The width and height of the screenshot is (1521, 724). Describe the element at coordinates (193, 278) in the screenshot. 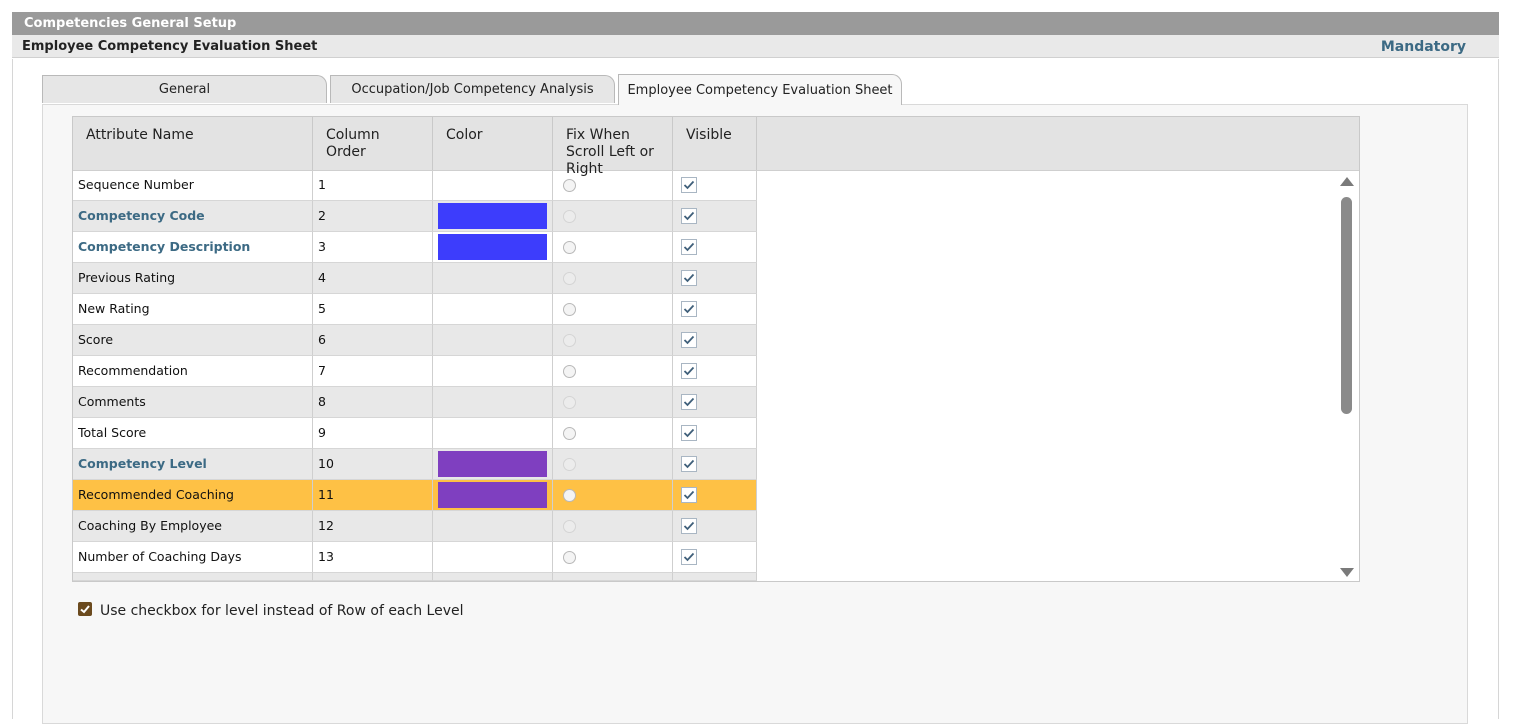

I see `attribute-name-cell: Previous Rating` at that location.